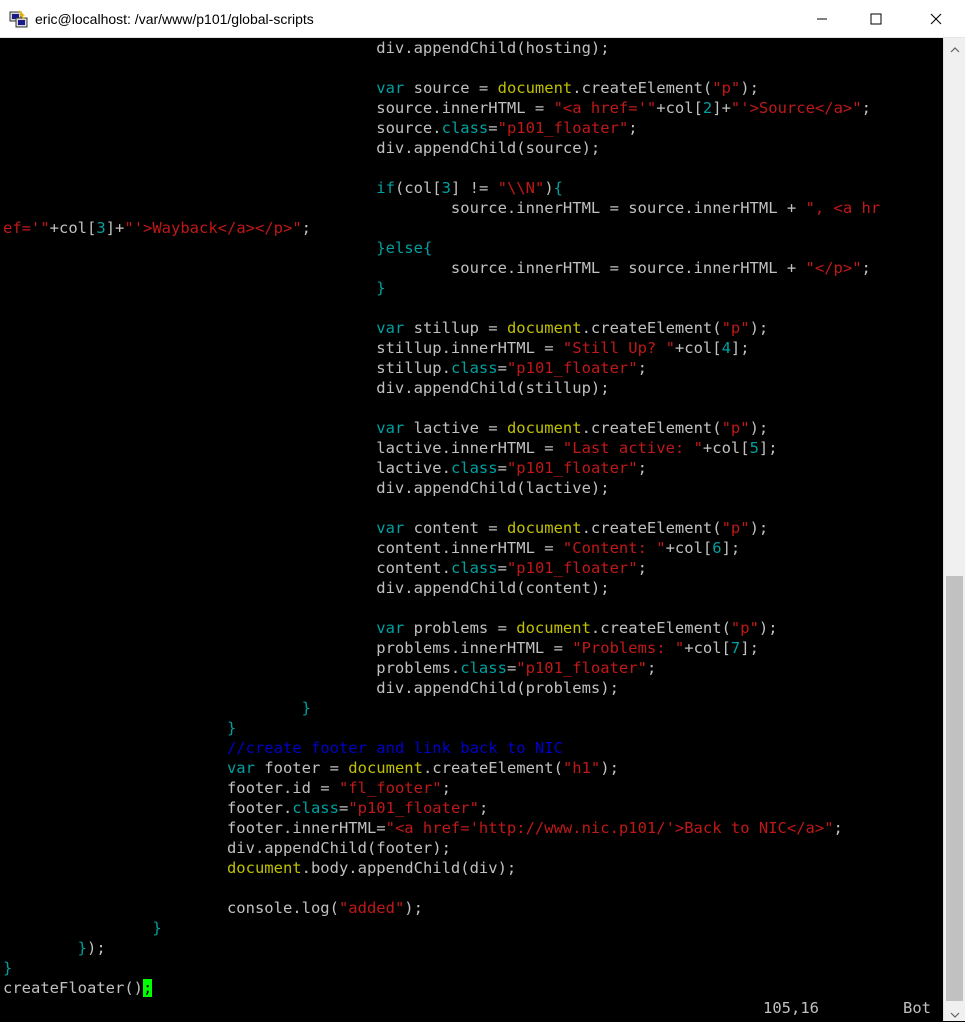  Describe the element at coordinates (371, 548) in the screenshot. I see `code-line: content.innerHTML = "Content: "+col[6];` at that location.